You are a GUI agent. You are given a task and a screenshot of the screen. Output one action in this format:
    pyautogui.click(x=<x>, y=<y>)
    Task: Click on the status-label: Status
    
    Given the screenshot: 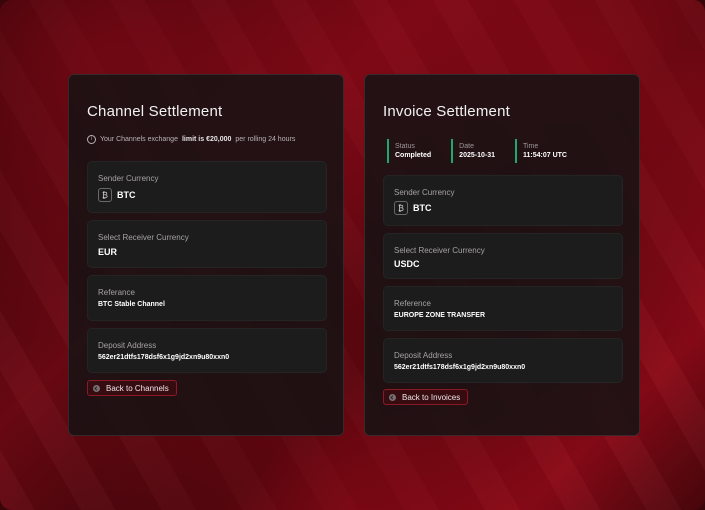 What is the action you would take?
    pyautogui.click(x=405, y=146)
    